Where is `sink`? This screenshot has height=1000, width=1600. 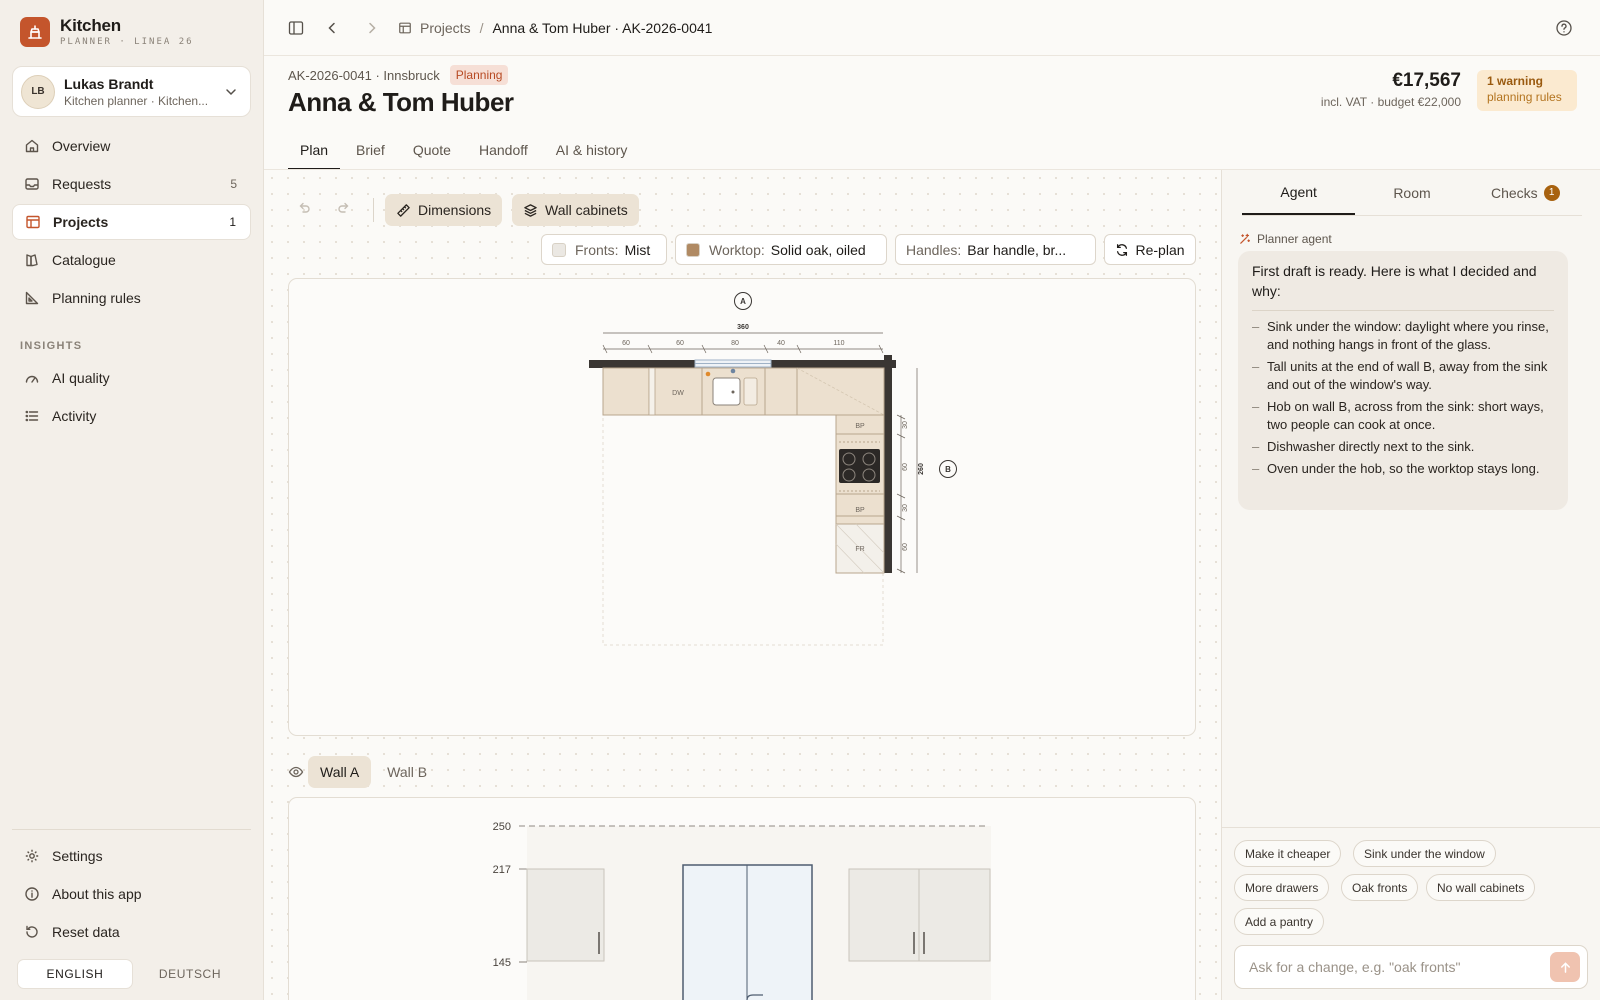 sink is located at coordinates (726, 391).